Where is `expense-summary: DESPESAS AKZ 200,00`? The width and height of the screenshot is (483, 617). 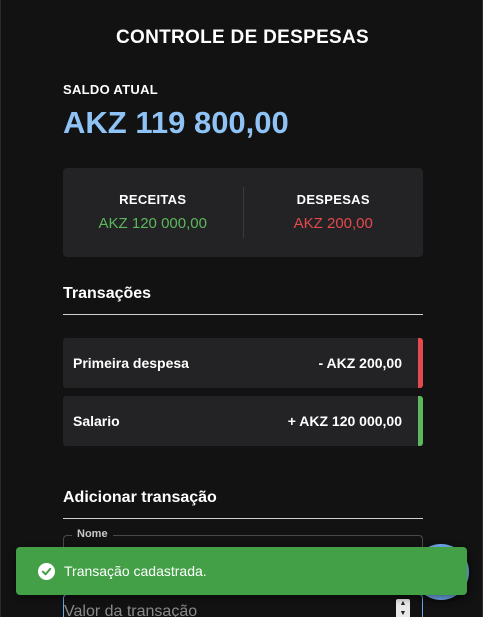
expense-summary: DESPESAS AKZ 200,00 is located at coordinates (334, 212).